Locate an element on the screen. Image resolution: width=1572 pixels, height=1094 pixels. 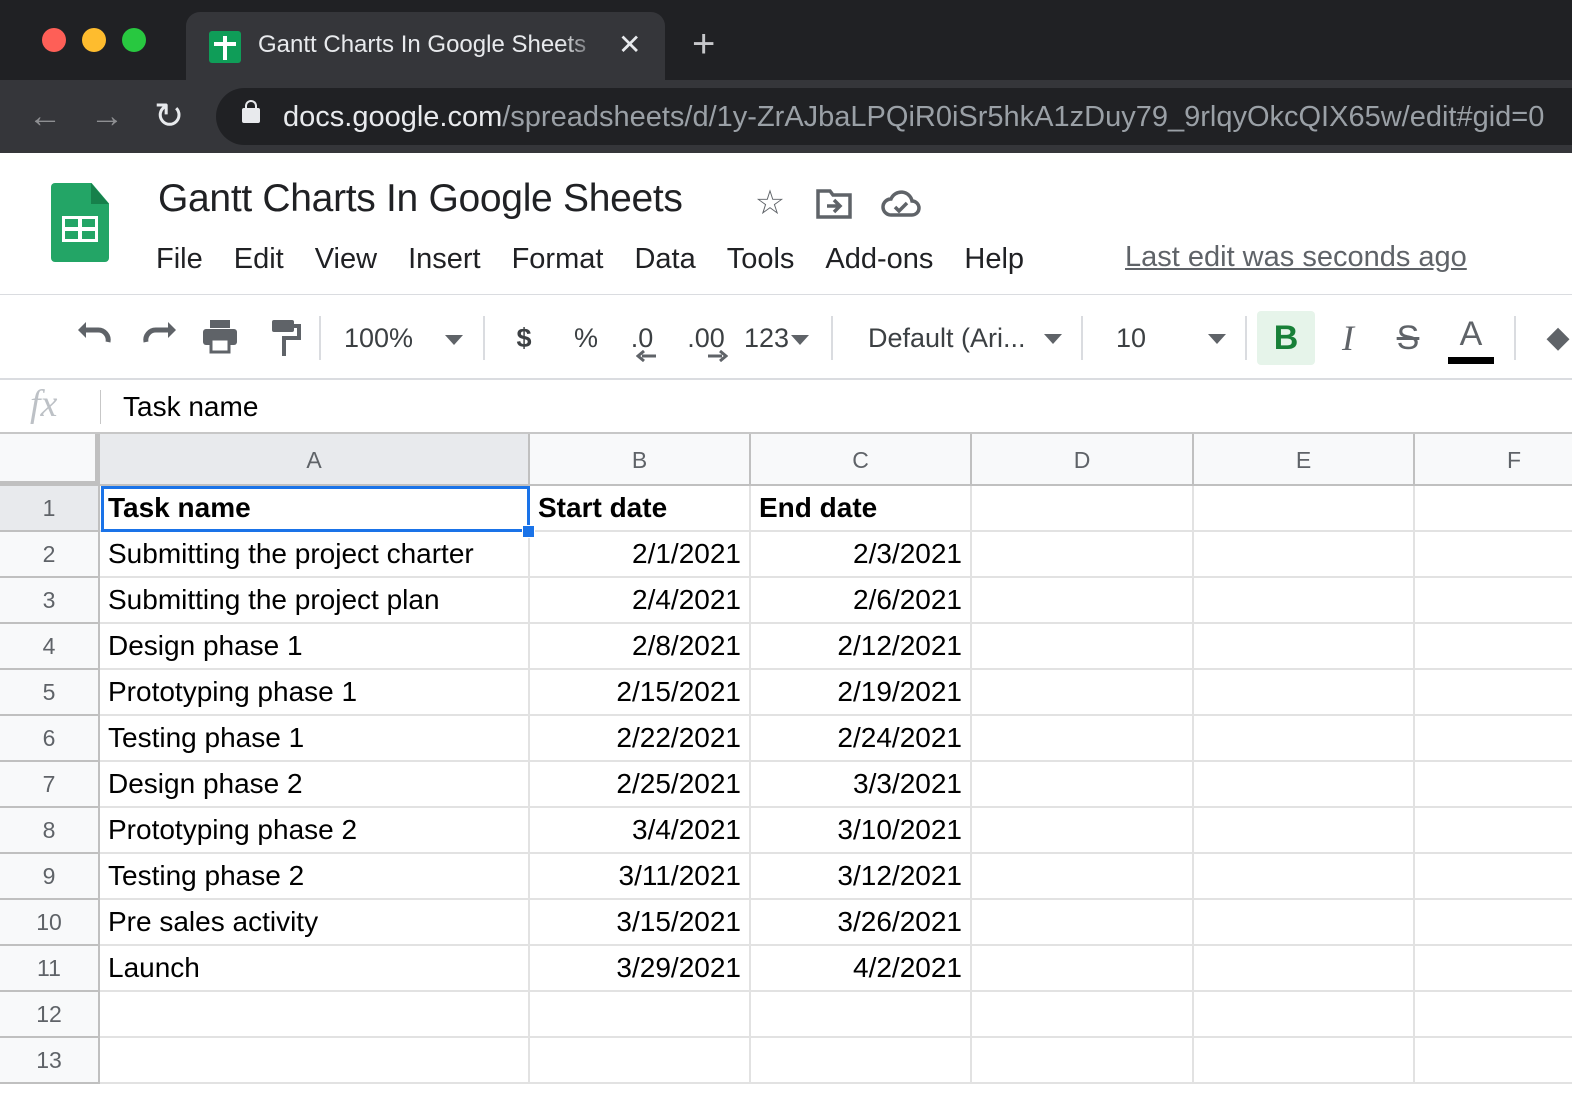
cell-b9: 3/11/2021 is located at coordinates (640, 877).